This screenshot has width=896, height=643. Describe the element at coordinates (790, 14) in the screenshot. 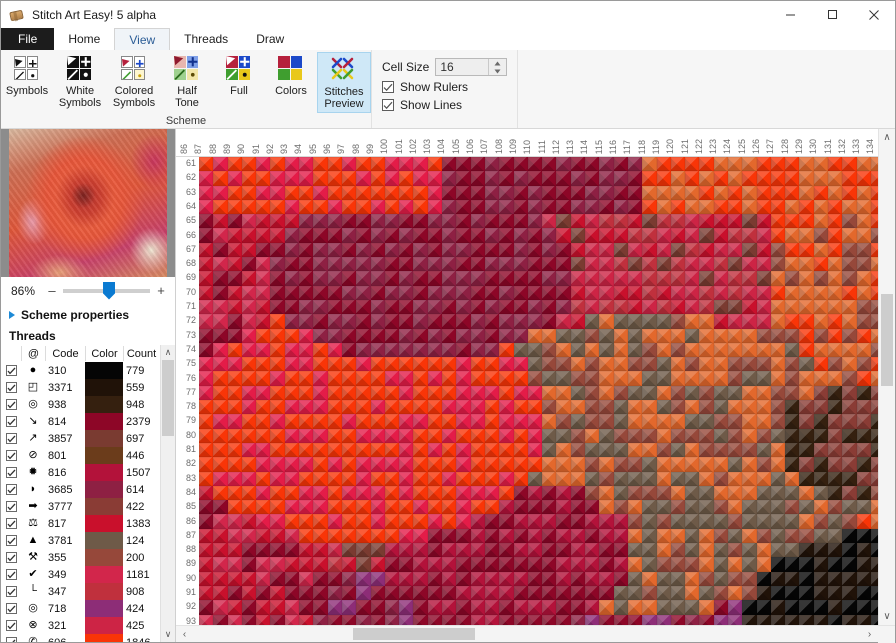

I see `minimize-button` at that location.